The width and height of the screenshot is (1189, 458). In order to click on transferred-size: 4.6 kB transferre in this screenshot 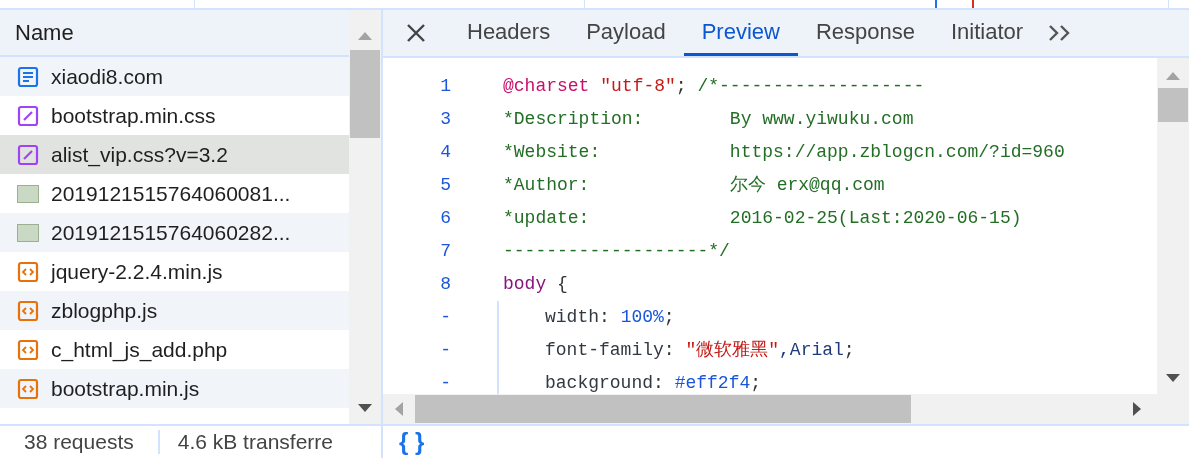, I will do `click(254, 442)`.